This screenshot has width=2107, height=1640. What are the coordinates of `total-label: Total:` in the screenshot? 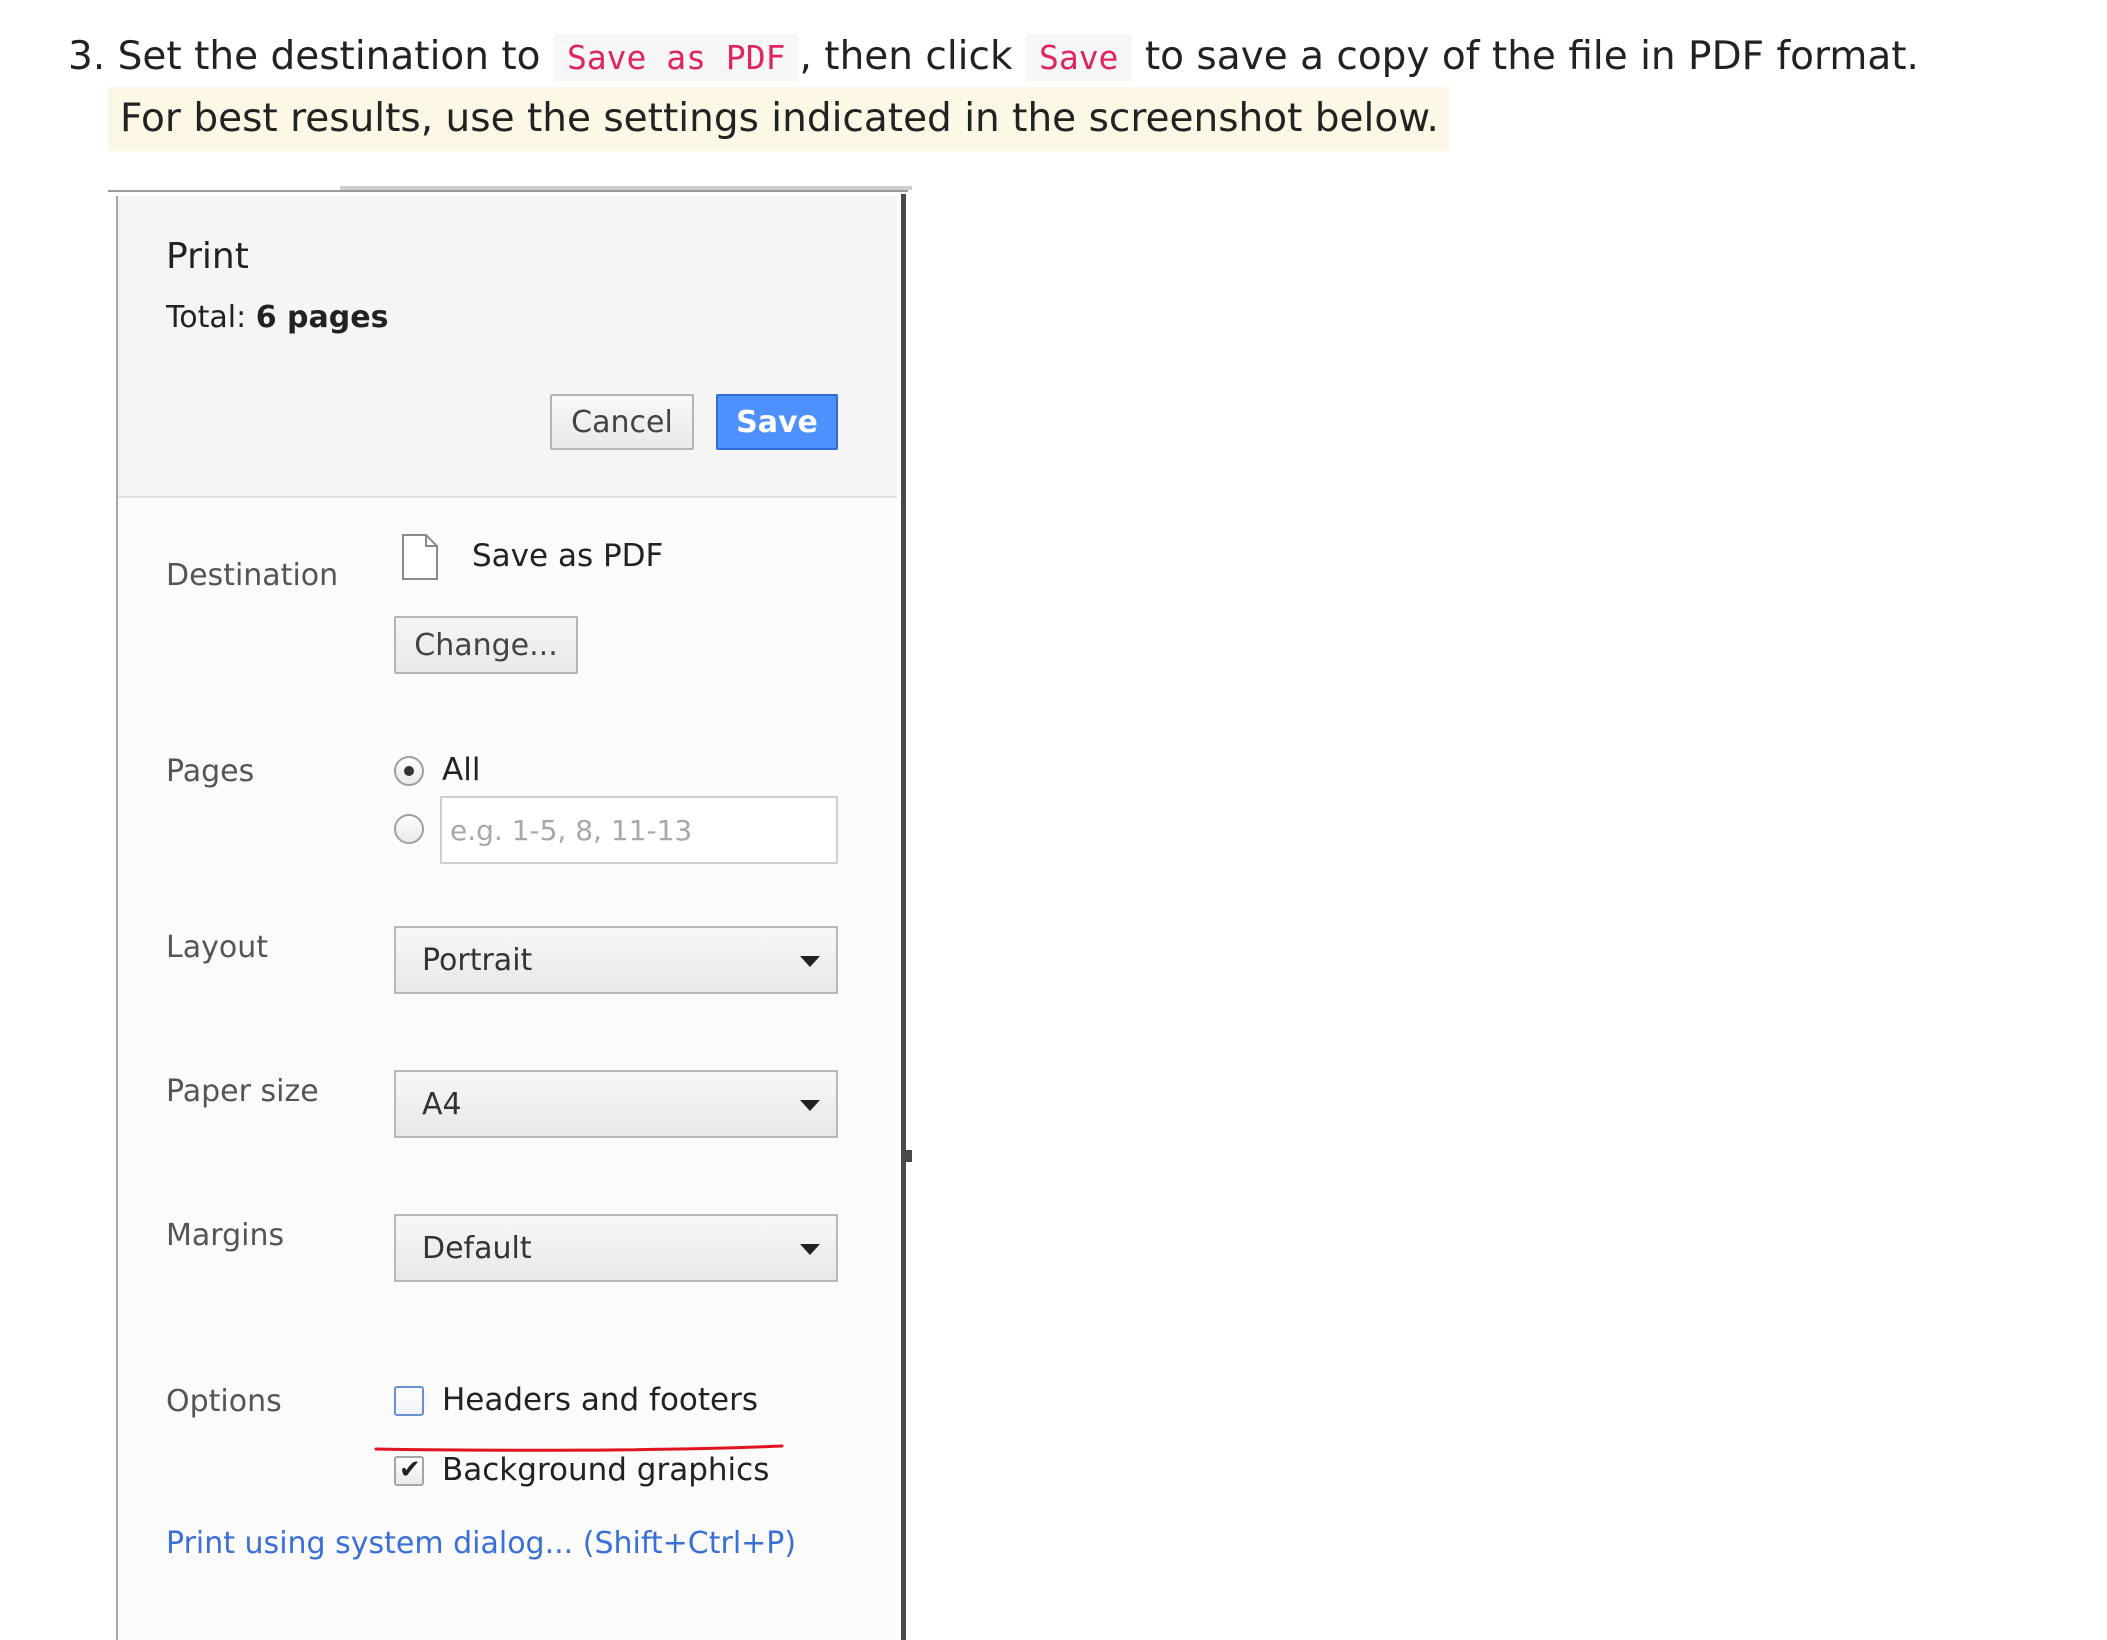 It's located at (206, 317).